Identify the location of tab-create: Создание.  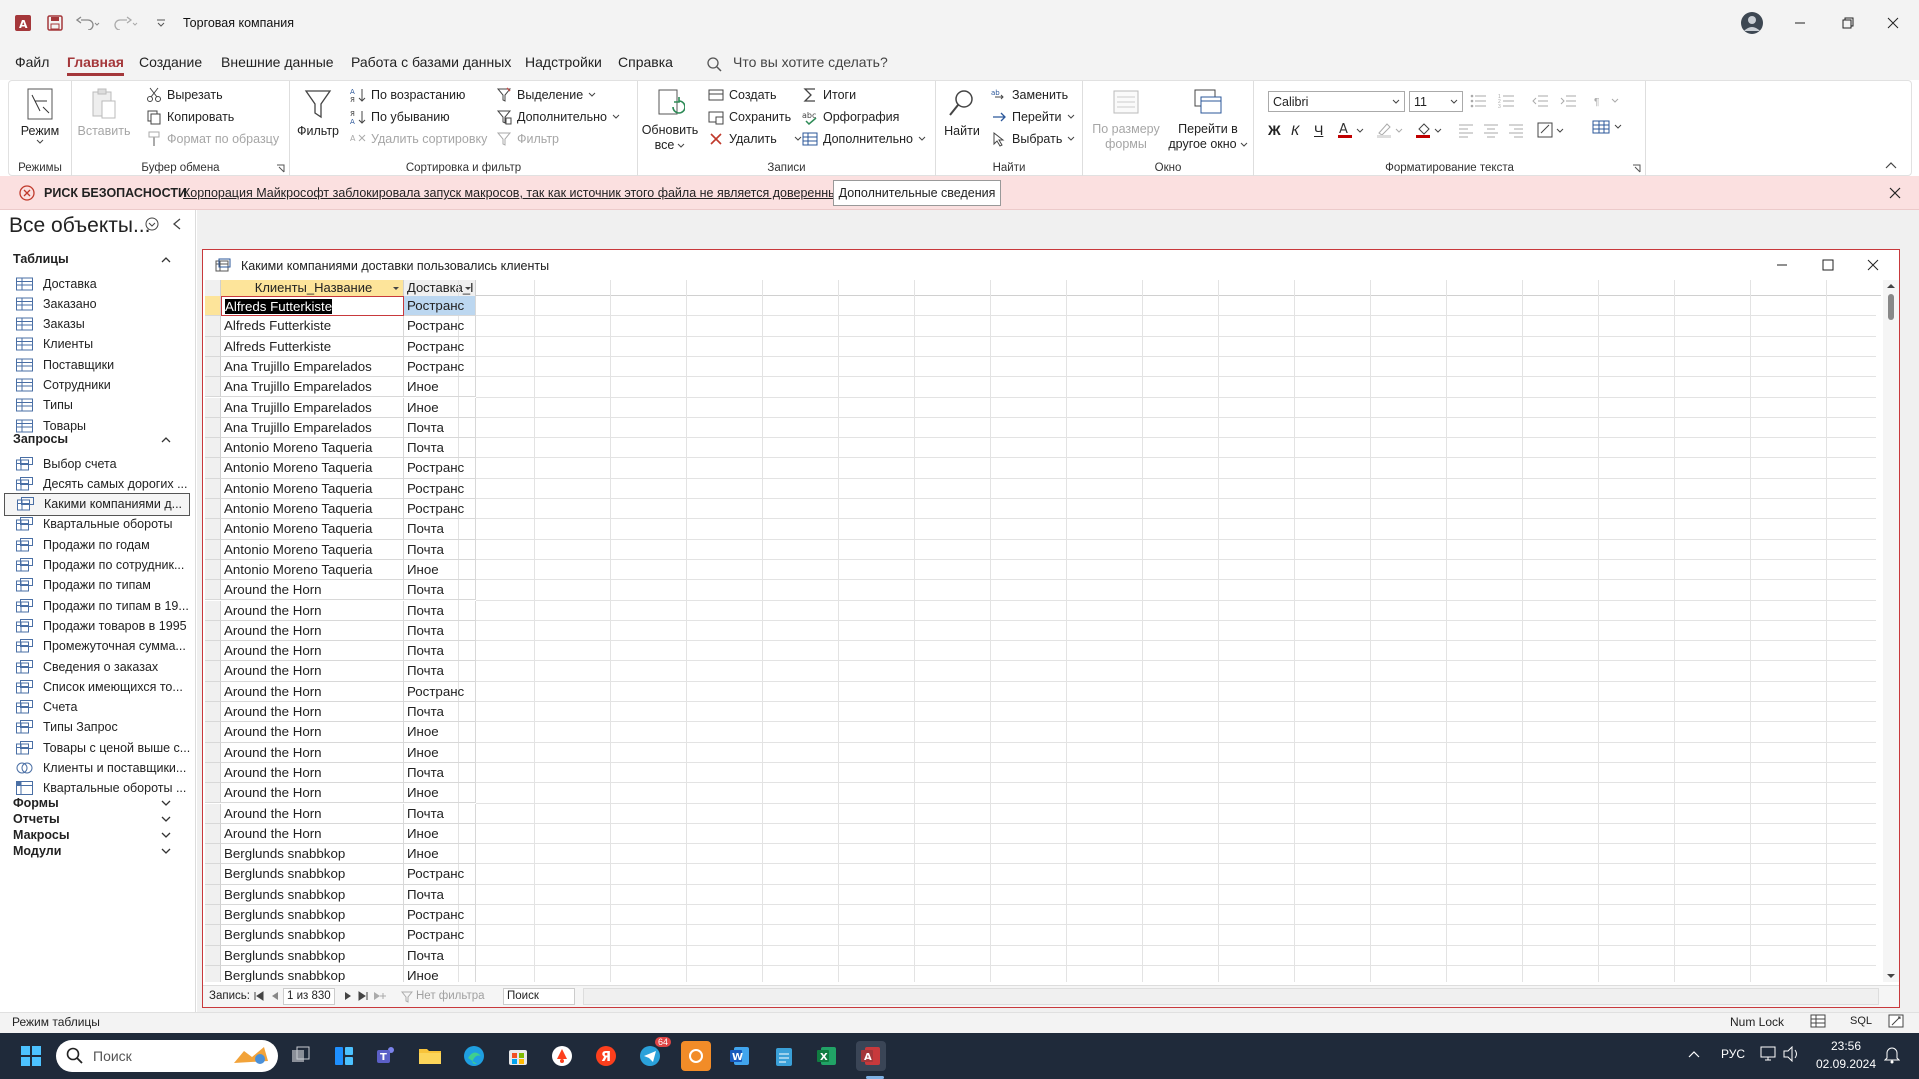
(170, 62).